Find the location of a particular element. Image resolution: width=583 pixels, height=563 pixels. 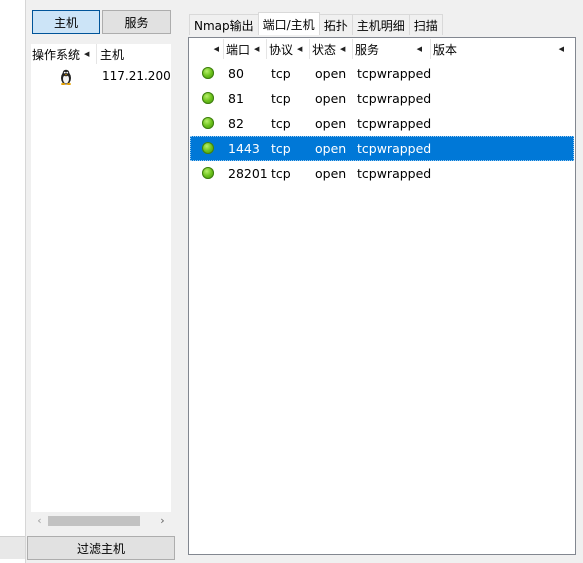

state-column-header: 状态 ◀ is located at coordinates (331, 49).